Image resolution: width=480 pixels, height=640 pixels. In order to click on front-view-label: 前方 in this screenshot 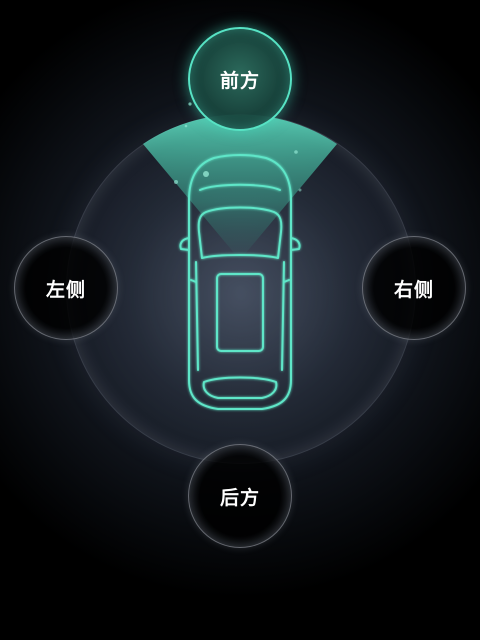, I will do `click(239, 80)`.